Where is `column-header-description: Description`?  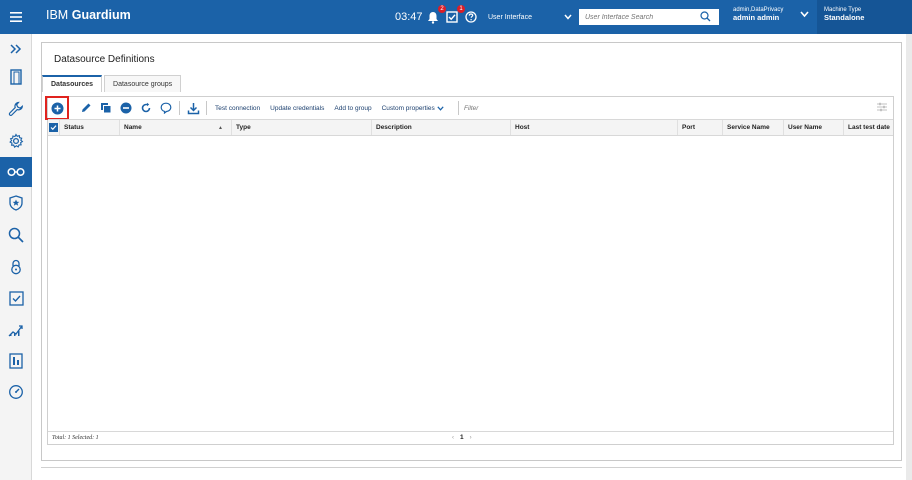
column-header-description: Description is located at coordinates (441, 127).